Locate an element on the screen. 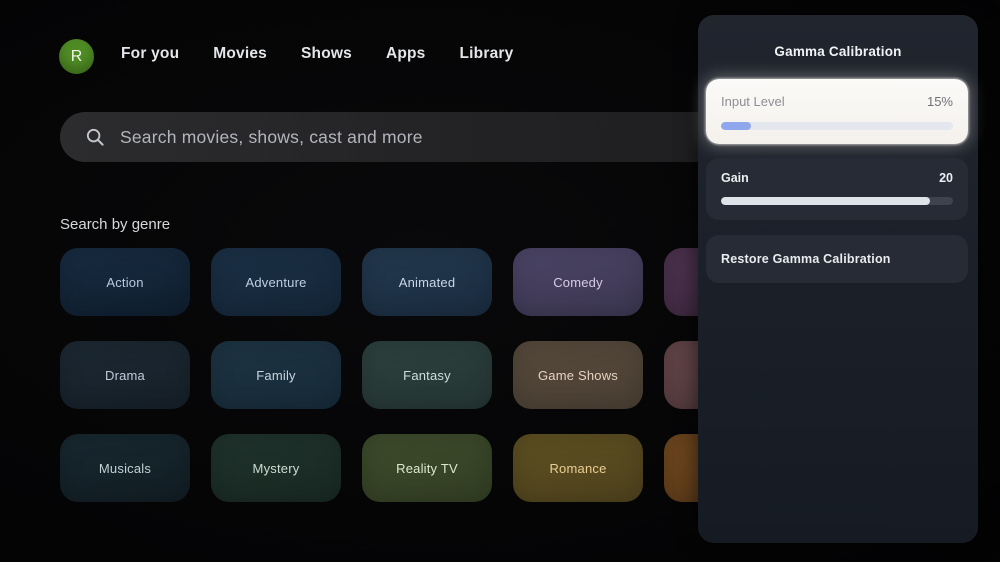 This screenshot has height=562, width=1000. gain-value: 20 is located at coordinates (946, 178).